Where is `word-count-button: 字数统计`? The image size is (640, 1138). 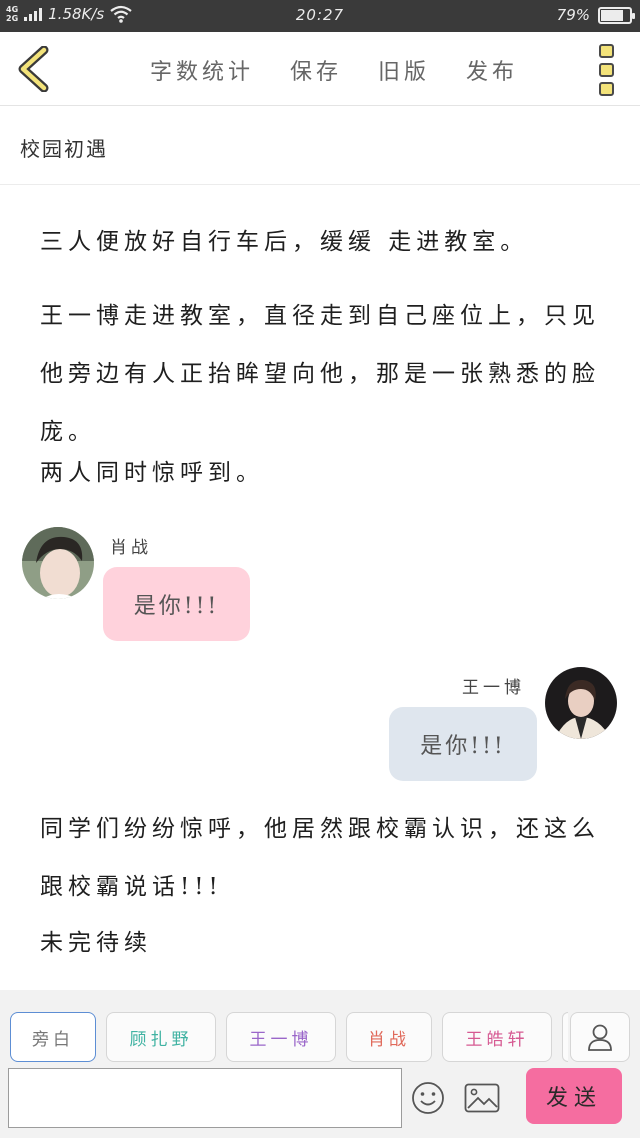 word-count-button: 字数统计 is located at coordinates (202, 70).